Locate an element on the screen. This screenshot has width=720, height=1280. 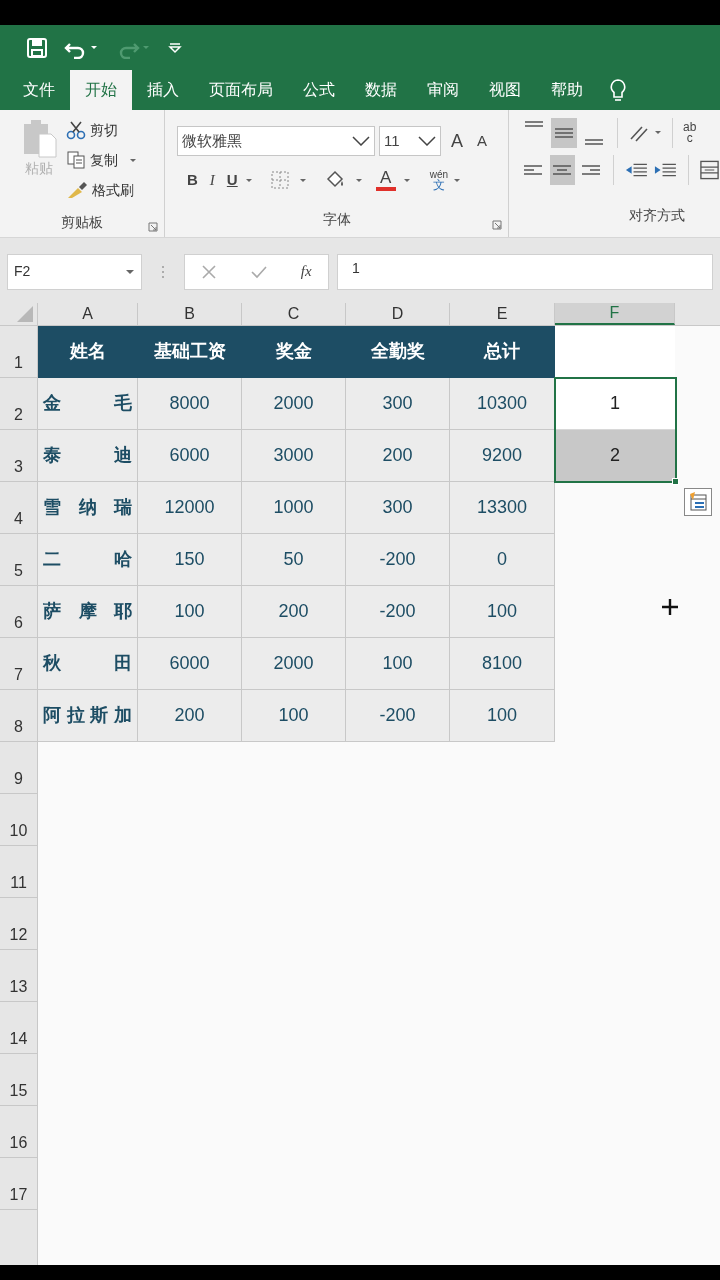
bold-button: B is located at coordinates (192, 180).